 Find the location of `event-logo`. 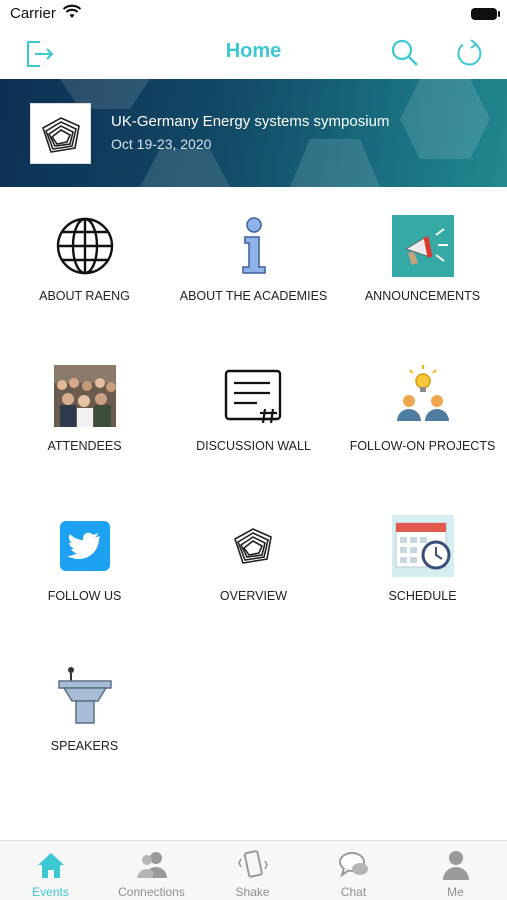

event-logo is located at coordinates (60, 133).